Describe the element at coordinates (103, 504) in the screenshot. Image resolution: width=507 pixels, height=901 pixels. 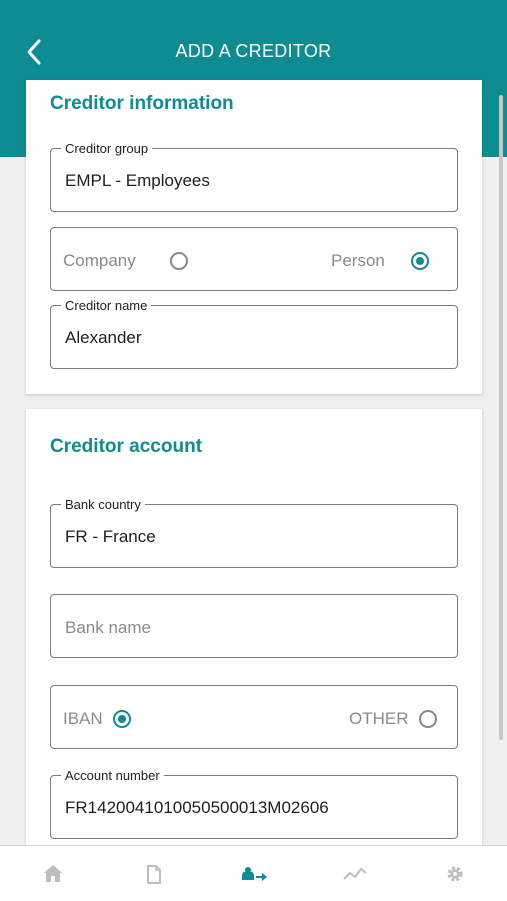
I see `bank-country-label: Bank country` at that location.